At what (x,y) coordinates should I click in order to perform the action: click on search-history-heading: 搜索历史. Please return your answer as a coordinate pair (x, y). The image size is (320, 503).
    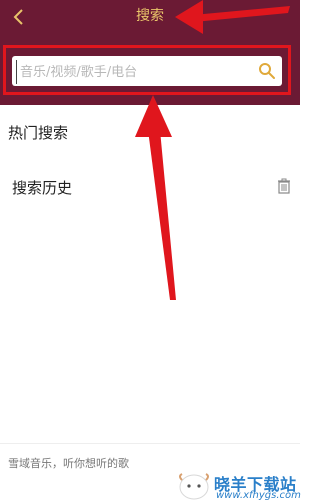
    Looking at the image, I should click on (42, 188).